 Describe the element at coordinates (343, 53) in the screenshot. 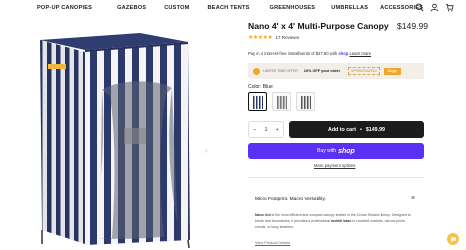

I see `shoppay-mini-logo: shop` at that location.